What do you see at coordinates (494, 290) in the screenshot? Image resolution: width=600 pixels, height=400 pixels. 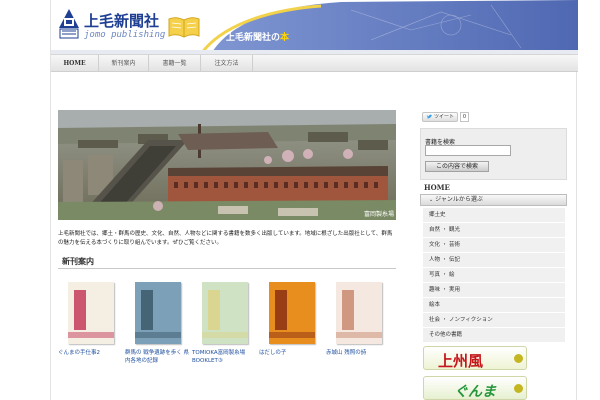 I see `genre-item: 趣味 ・ 実用` at bounding box center [494, 290].